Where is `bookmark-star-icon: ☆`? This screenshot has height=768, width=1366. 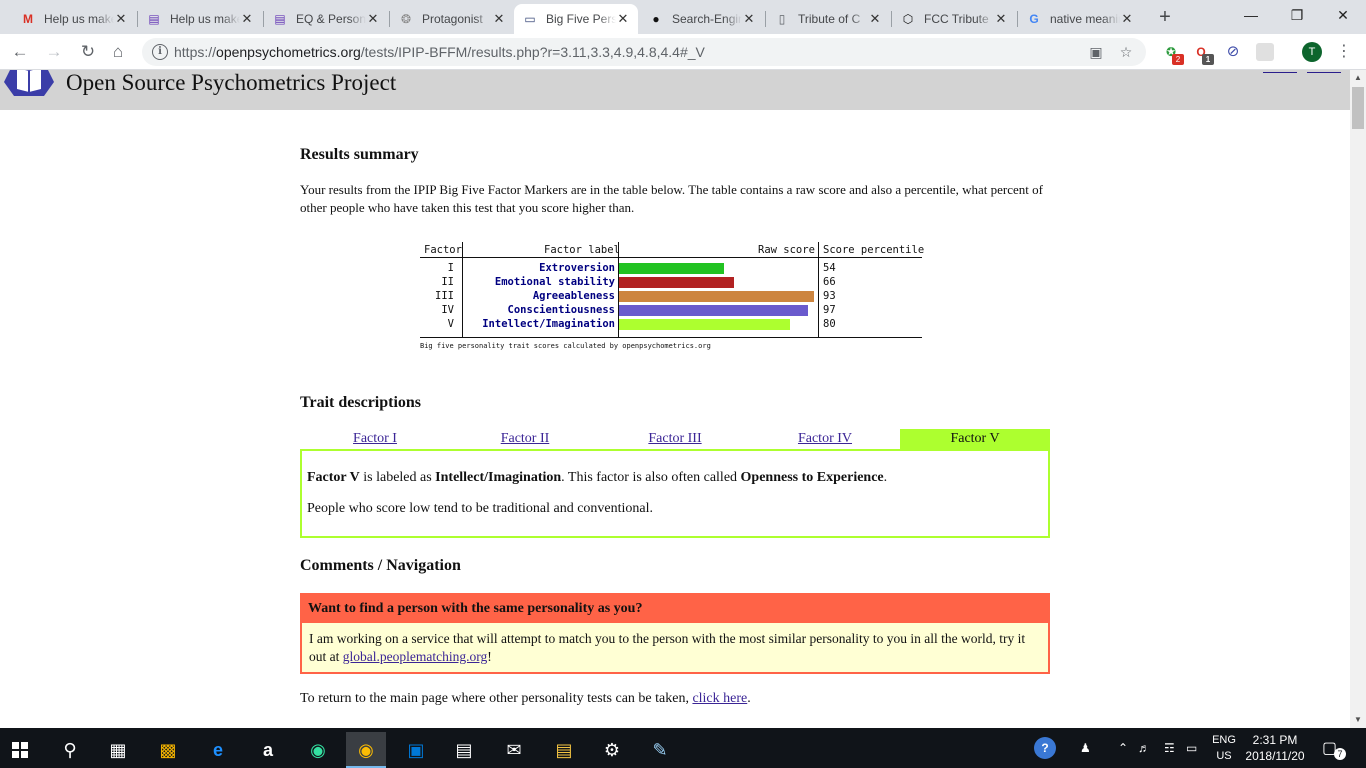 bookmark-star-icon: ☆ is located at coordinates (1126, 52).